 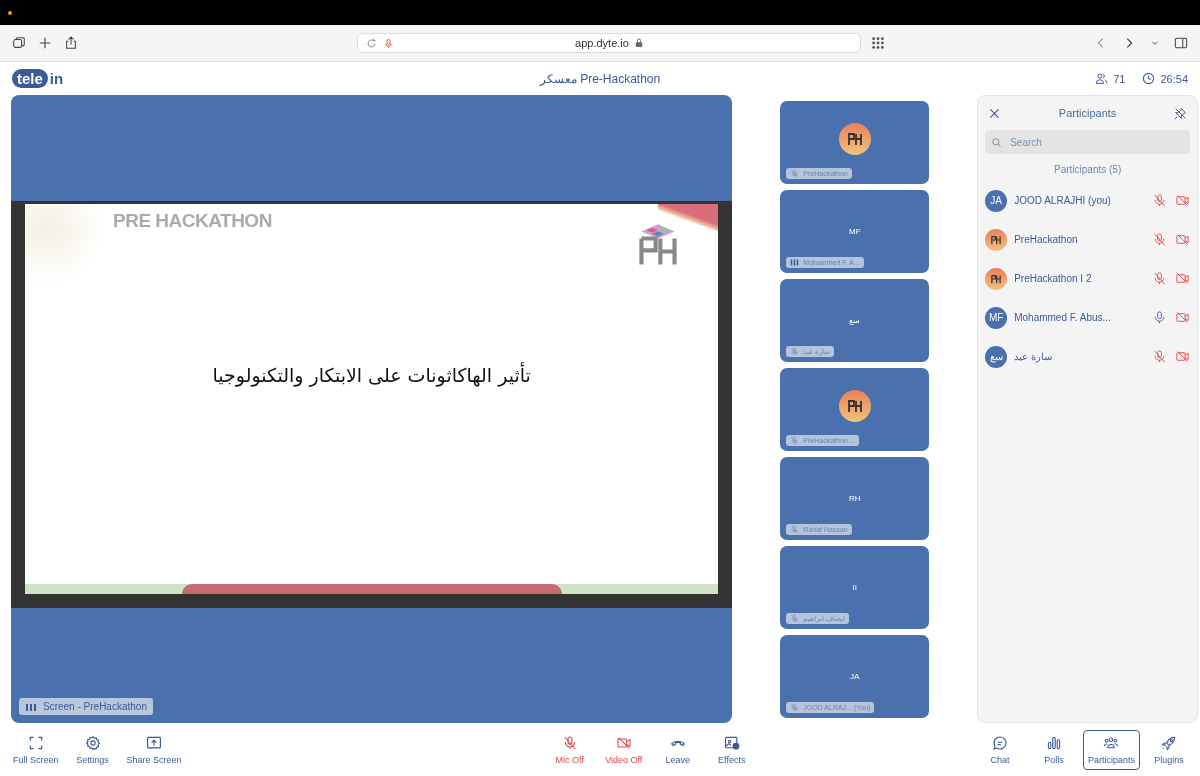 I want to click on unpin-icon, so click(x=1180, y=113).